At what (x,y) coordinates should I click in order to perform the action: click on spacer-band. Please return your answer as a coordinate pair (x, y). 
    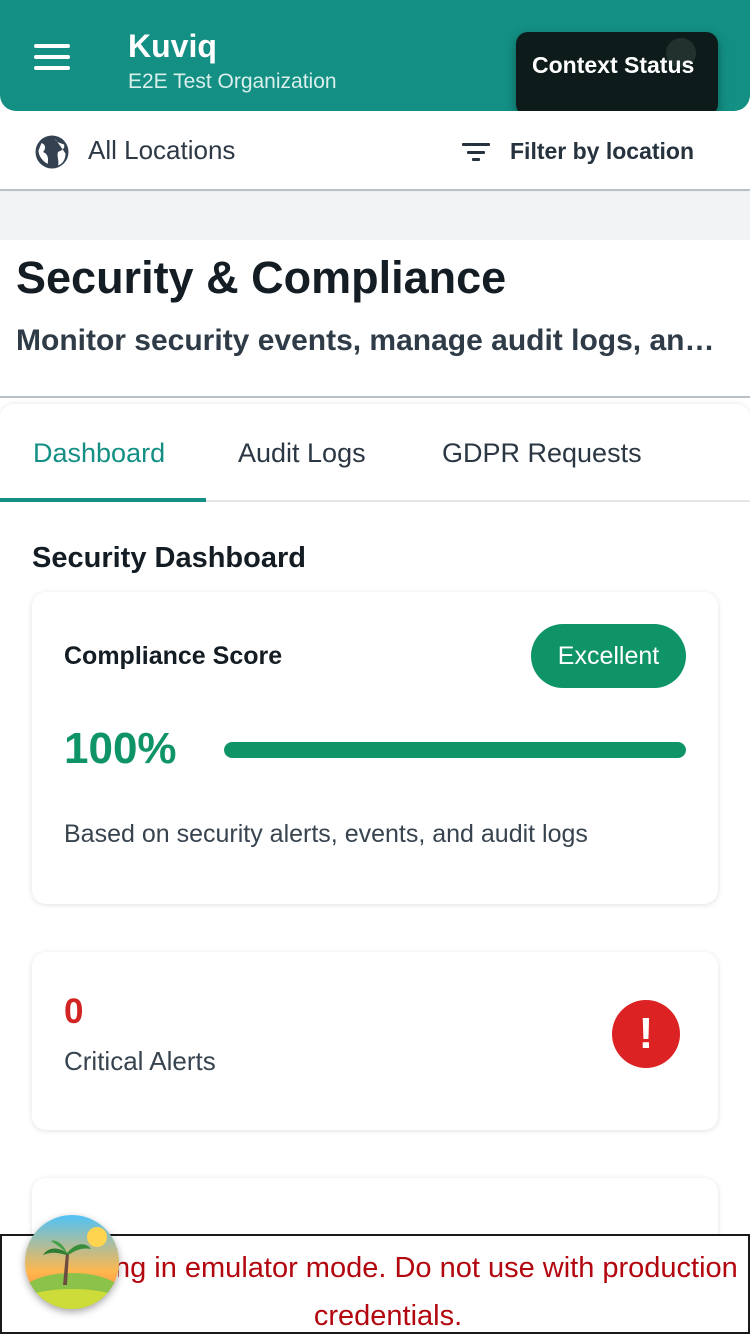
    Looking at the image, I should click on (375, 216).